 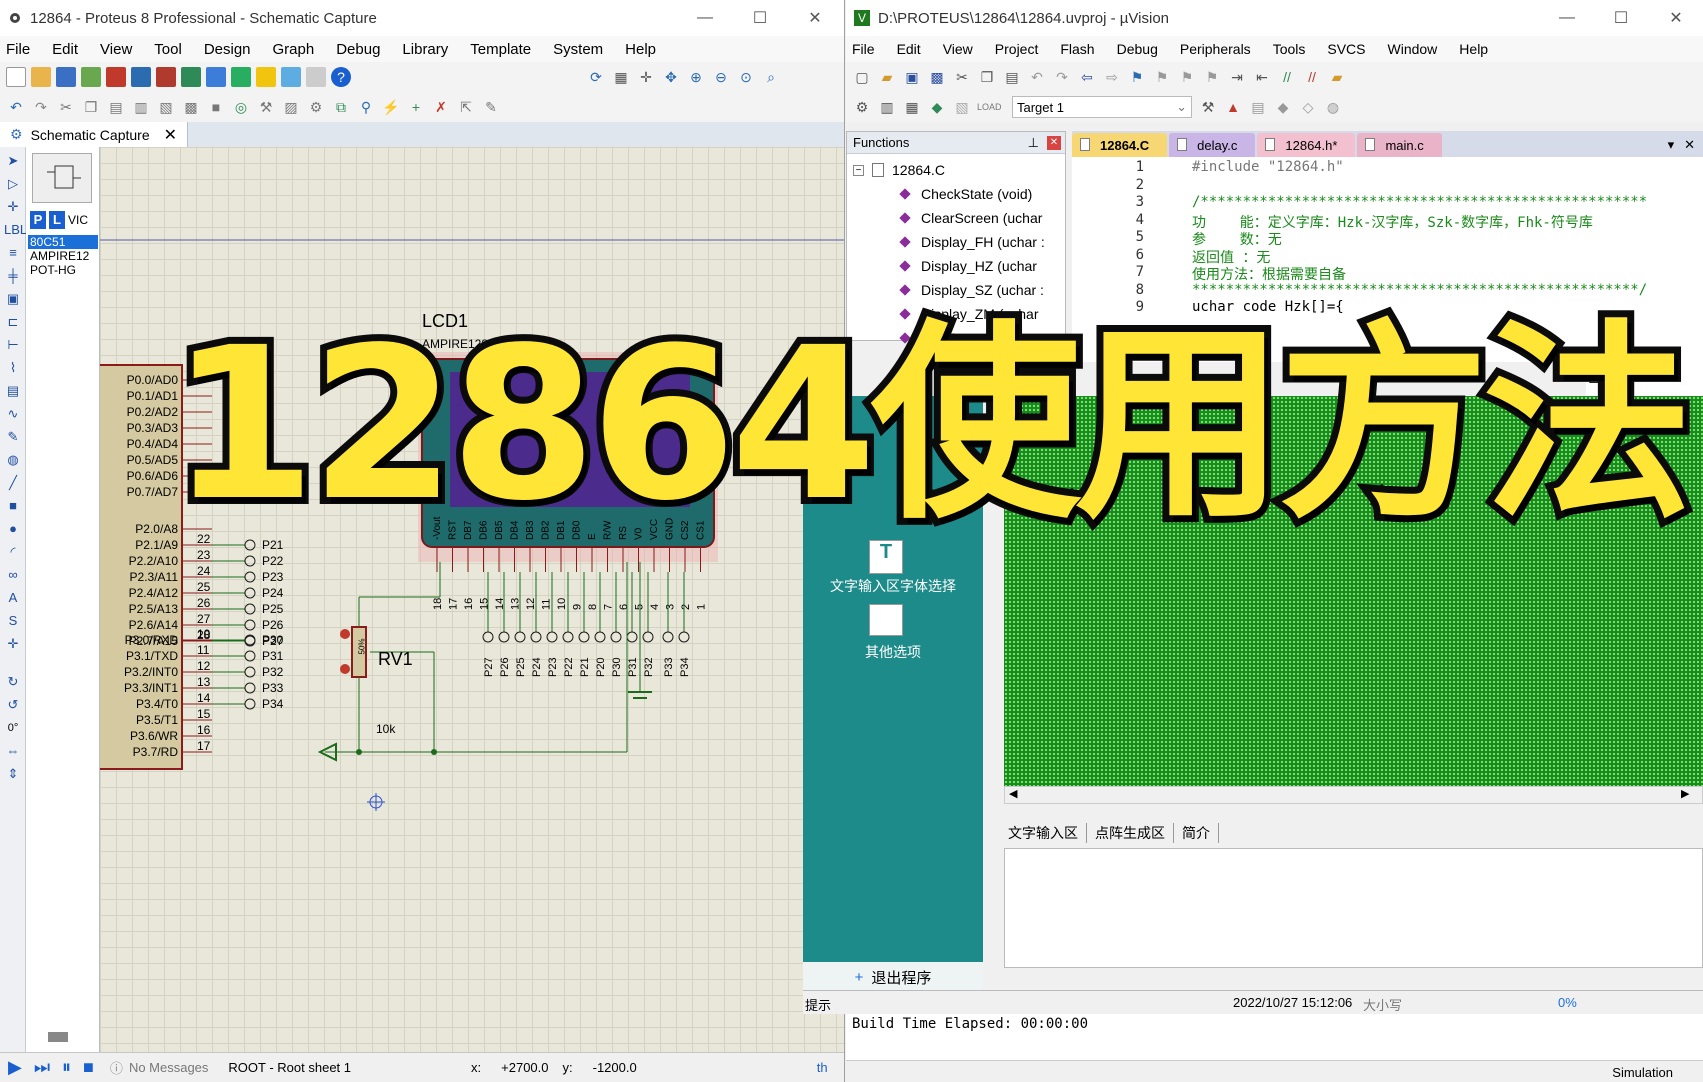 What do you see at coordinates (241, 77) in the screenshot?
I see `bom-icon` at bounding box center [241, 77].